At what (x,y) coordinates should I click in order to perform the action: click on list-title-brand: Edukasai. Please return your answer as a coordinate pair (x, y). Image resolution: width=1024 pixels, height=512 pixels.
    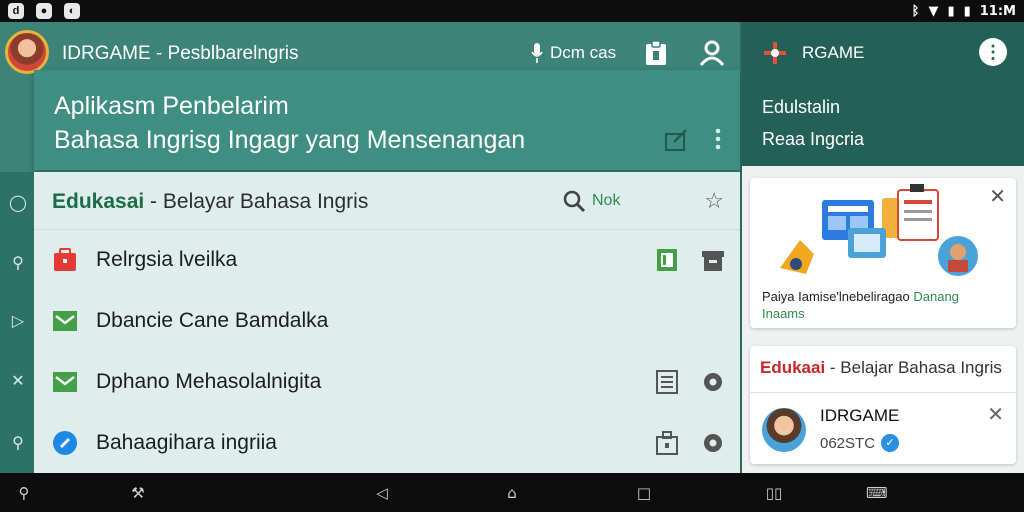
    Looking at the image, I should click on (98, 201).